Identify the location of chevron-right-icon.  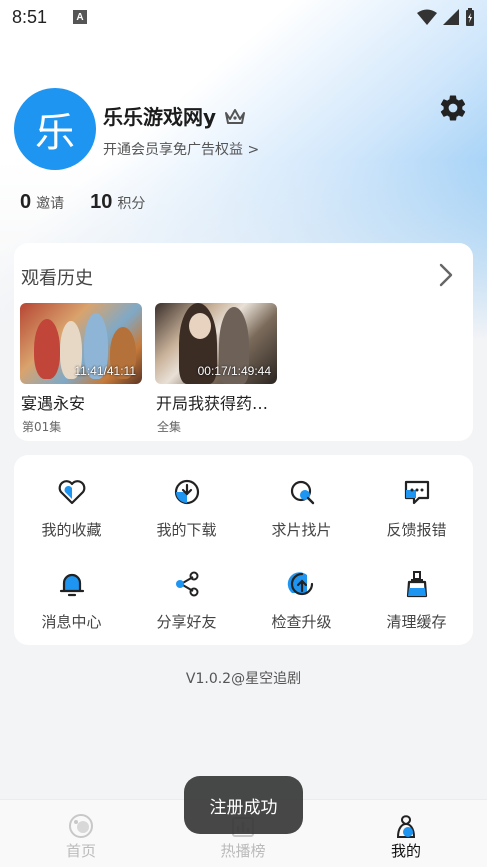
(446, 275).